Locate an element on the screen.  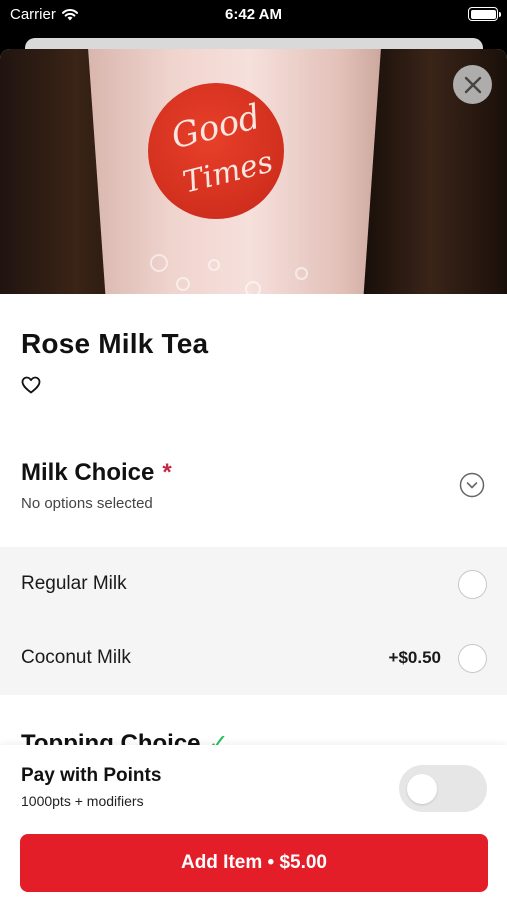
points-cost: 1000pts + modifiers is located at coordinates (82, 801).